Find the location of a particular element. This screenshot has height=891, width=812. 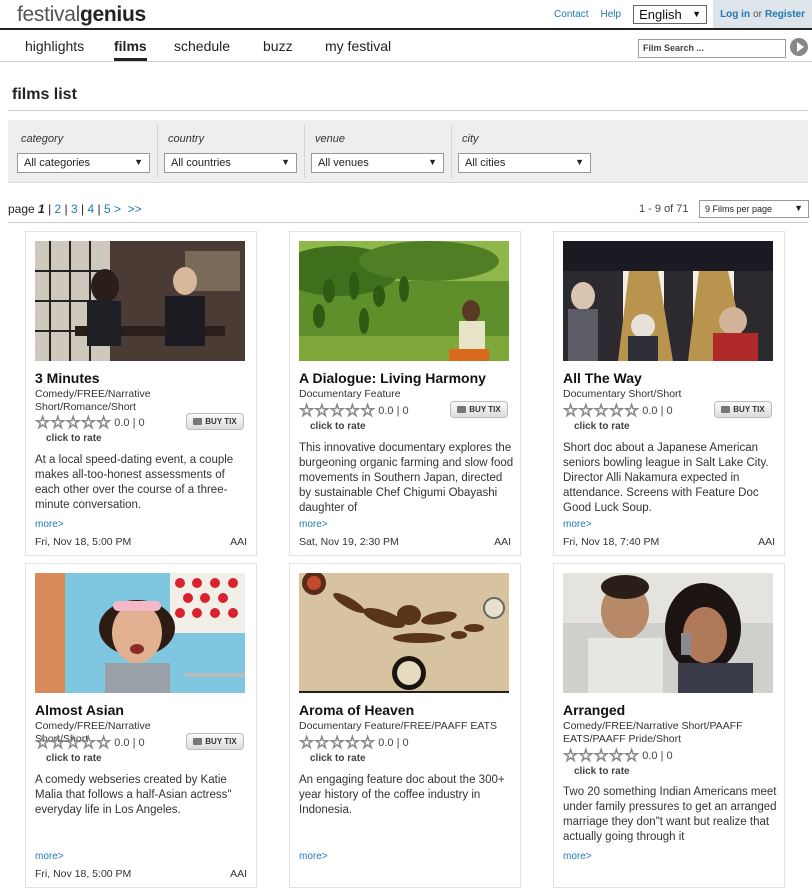

nav-highlights: highlights is located at coordinates (54, 46).